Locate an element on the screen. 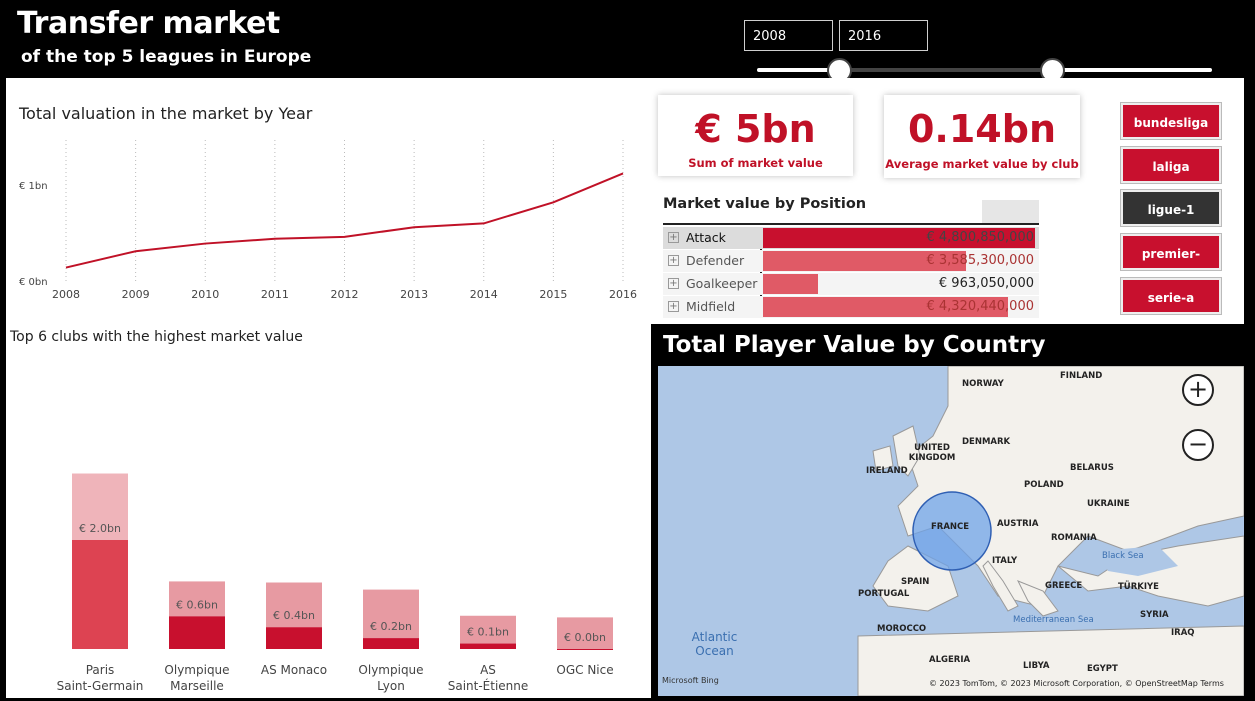 The image size is (1255, 701). position-value: € 4,320,440,000 is located at coordinates (980, 306).